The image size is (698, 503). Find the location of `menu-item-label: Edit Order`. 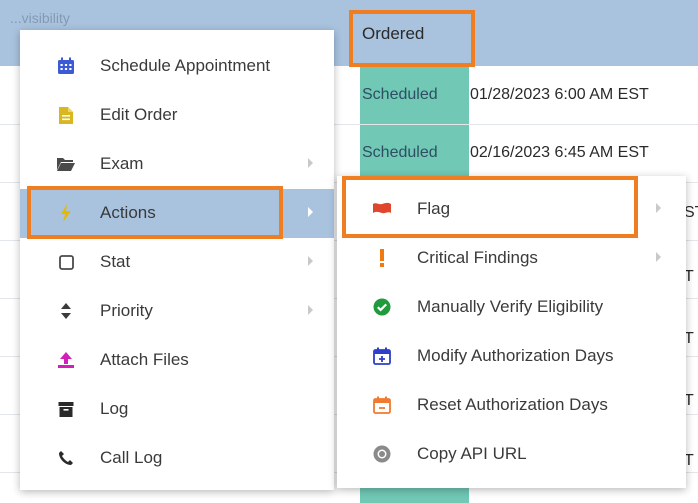

menu-item-label: Edit Order is located at coordinates (139, 114).